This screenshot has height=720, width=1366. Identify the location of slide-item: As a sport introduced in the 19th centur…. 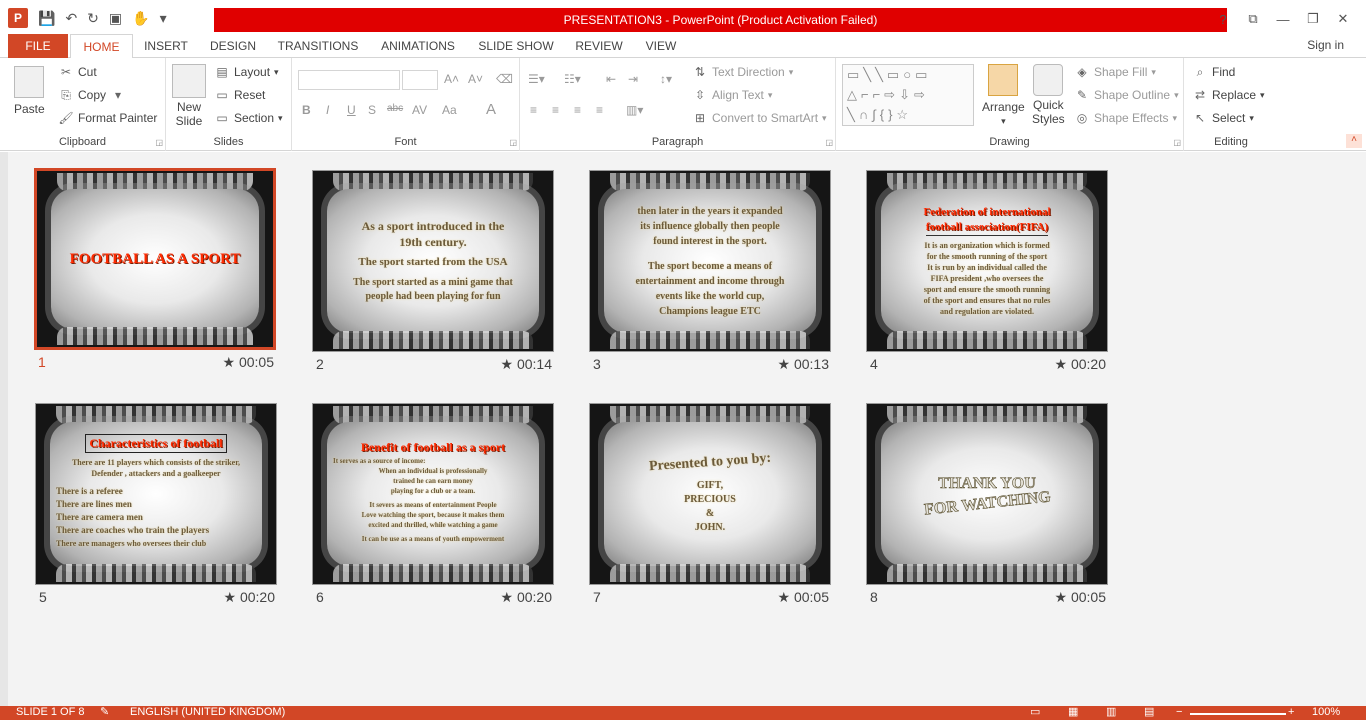
(433, 273).